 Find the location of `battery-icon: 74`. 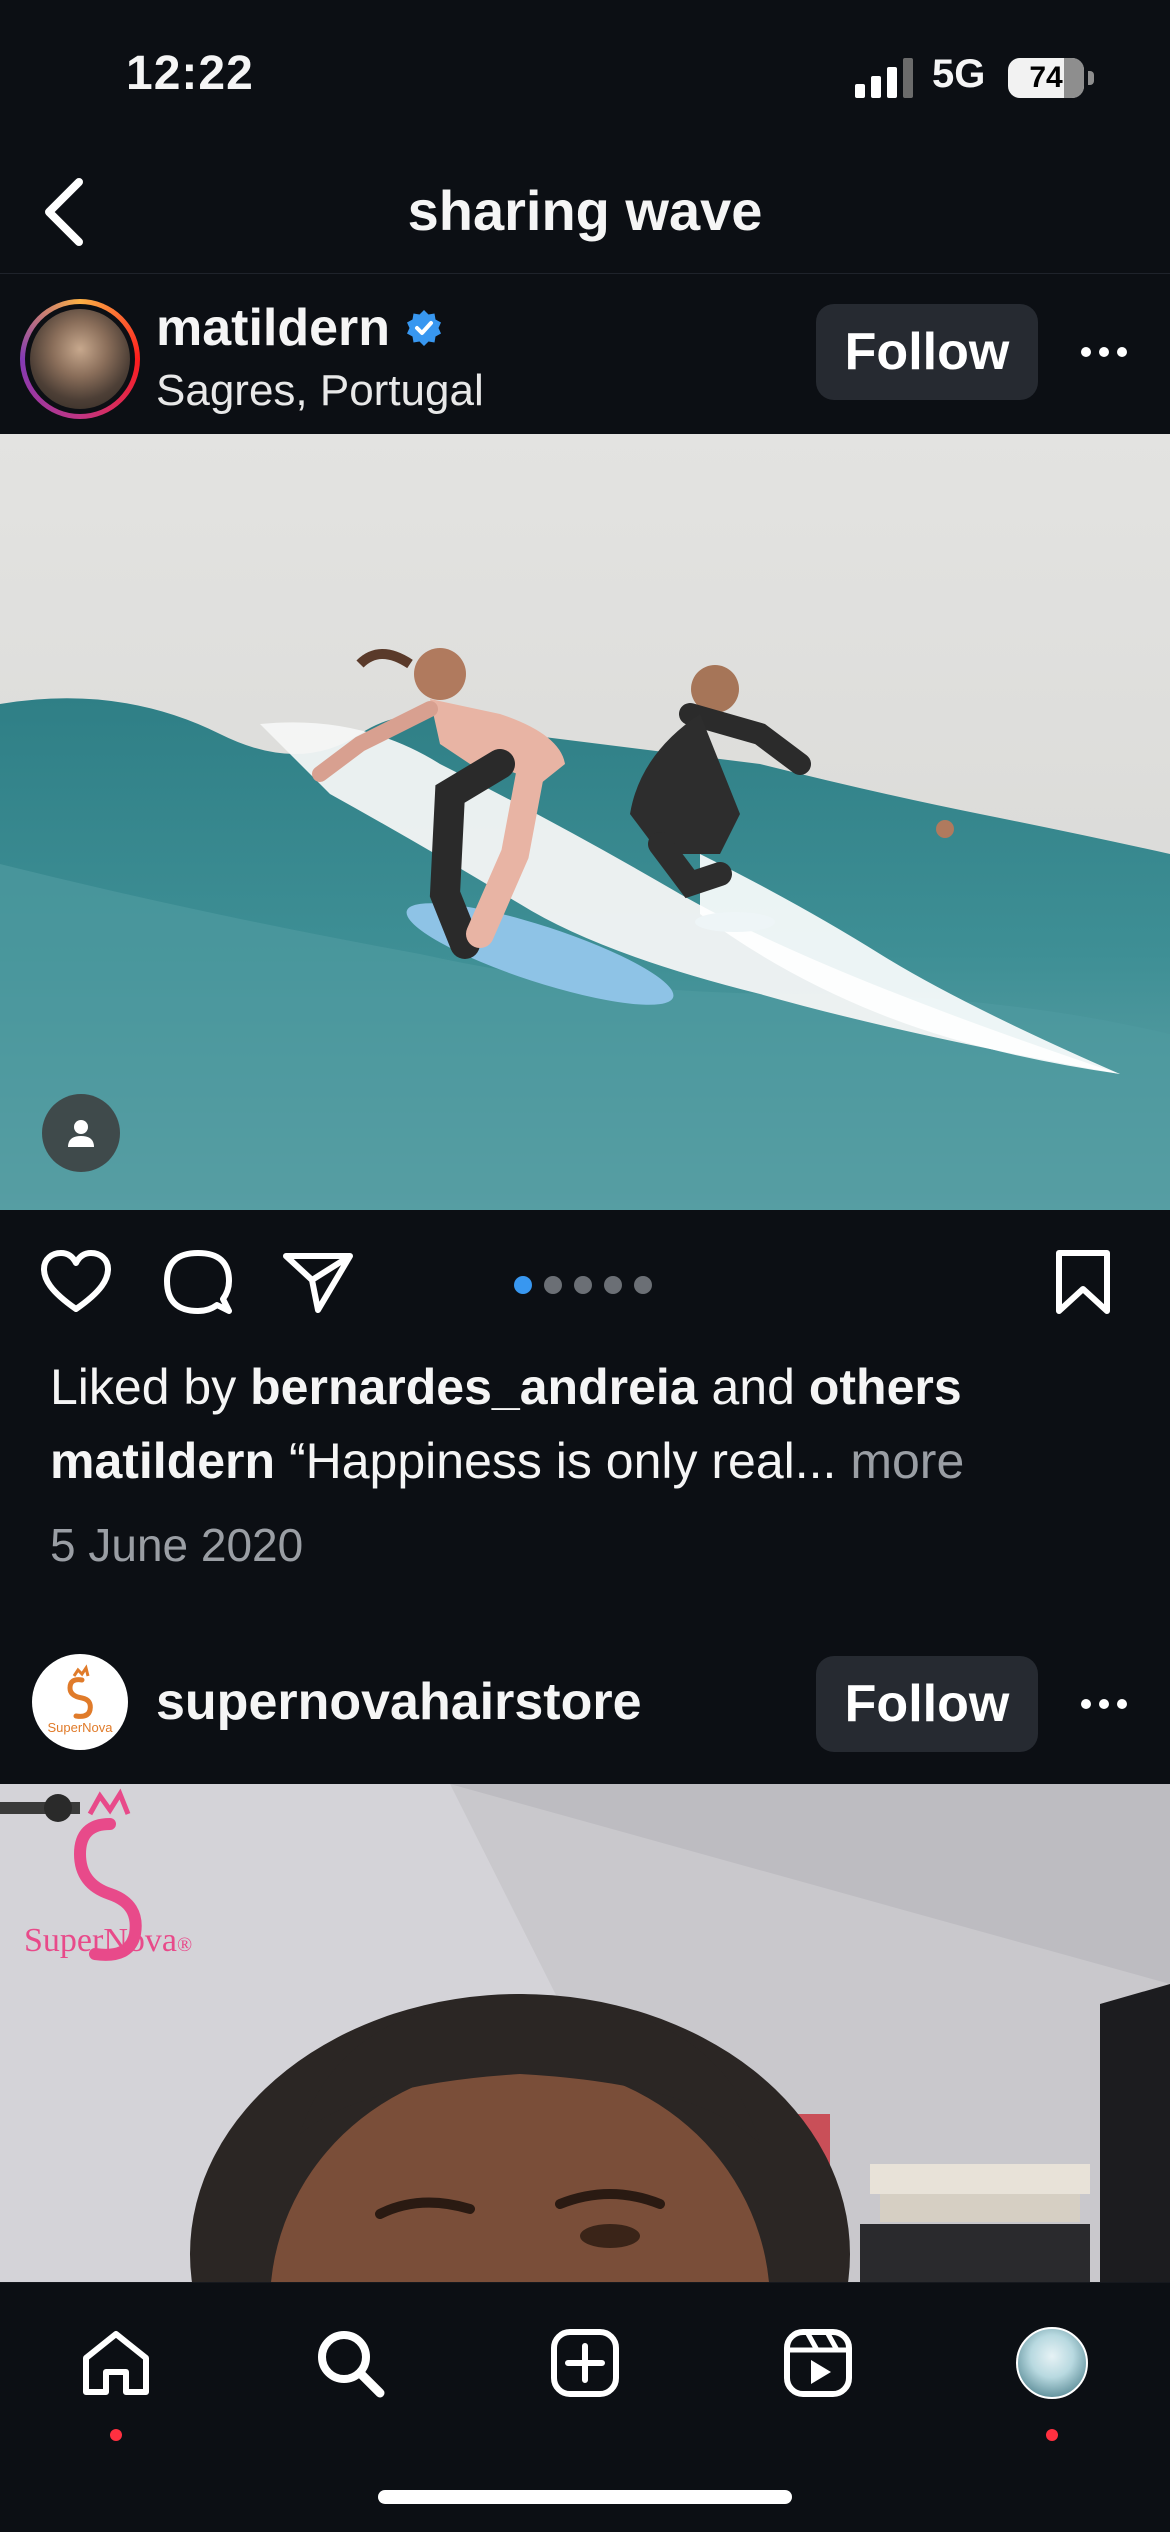

battery-icon: 74 is located at coordinates (1051, 78).